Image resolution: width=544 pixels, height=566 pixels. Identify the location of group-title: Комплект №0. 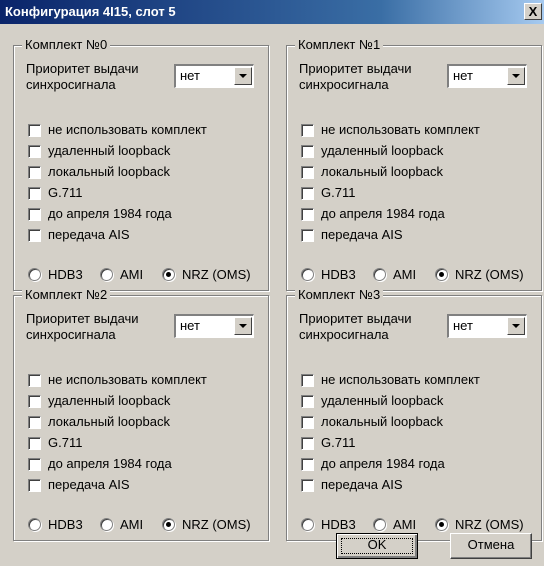
(66, 45).